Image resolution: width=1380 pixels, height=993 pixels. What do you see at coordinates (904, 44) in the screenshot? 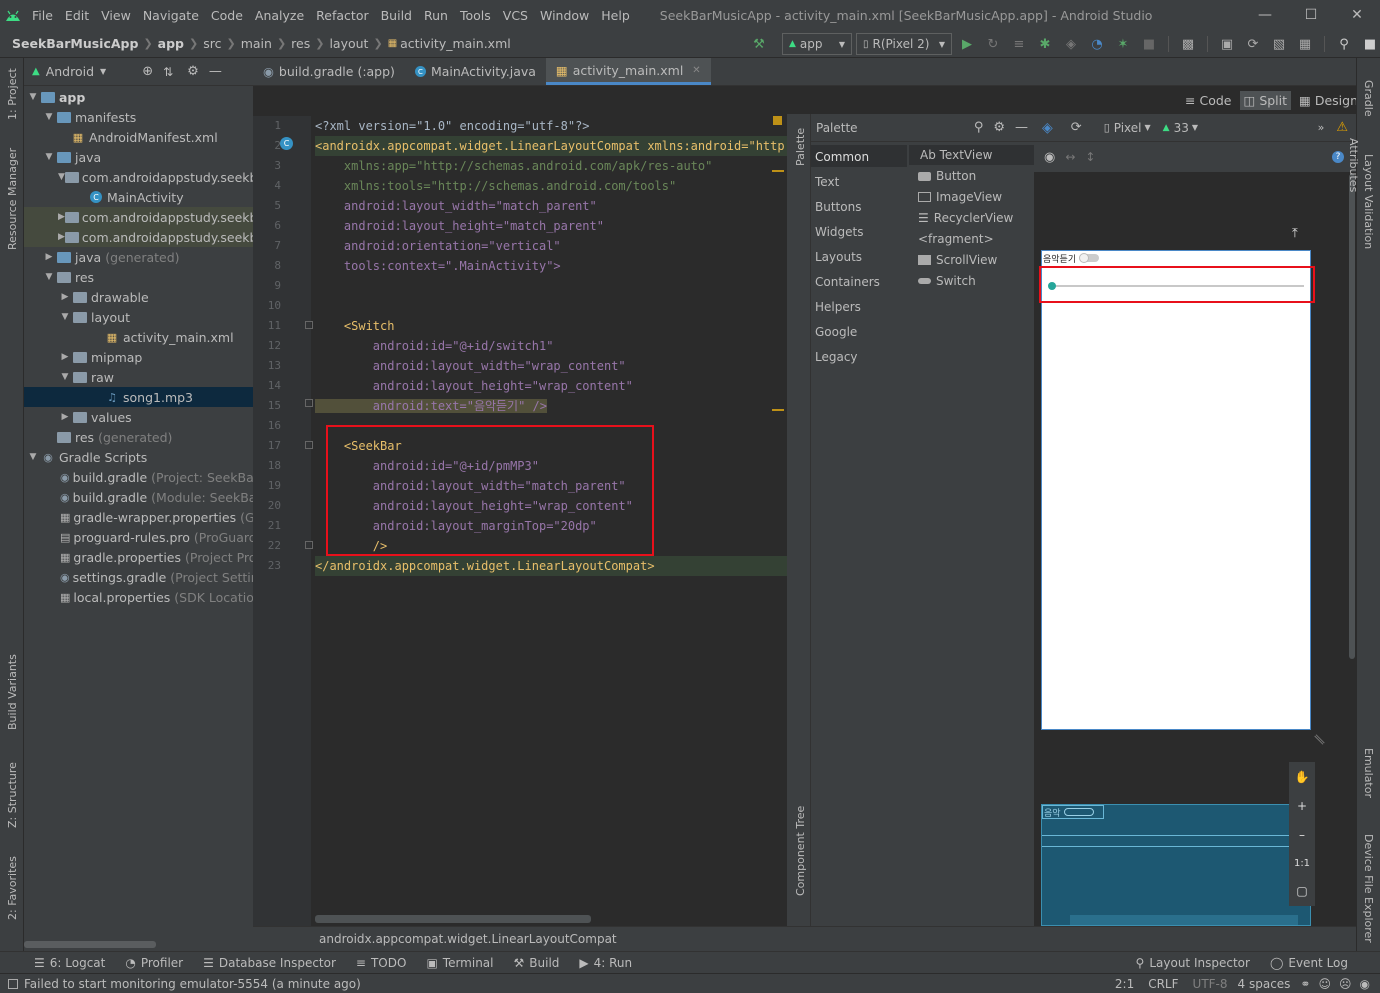
I see `device-select: ▯ R(Pixel 2) ▼` at bounding box center [904, 44].